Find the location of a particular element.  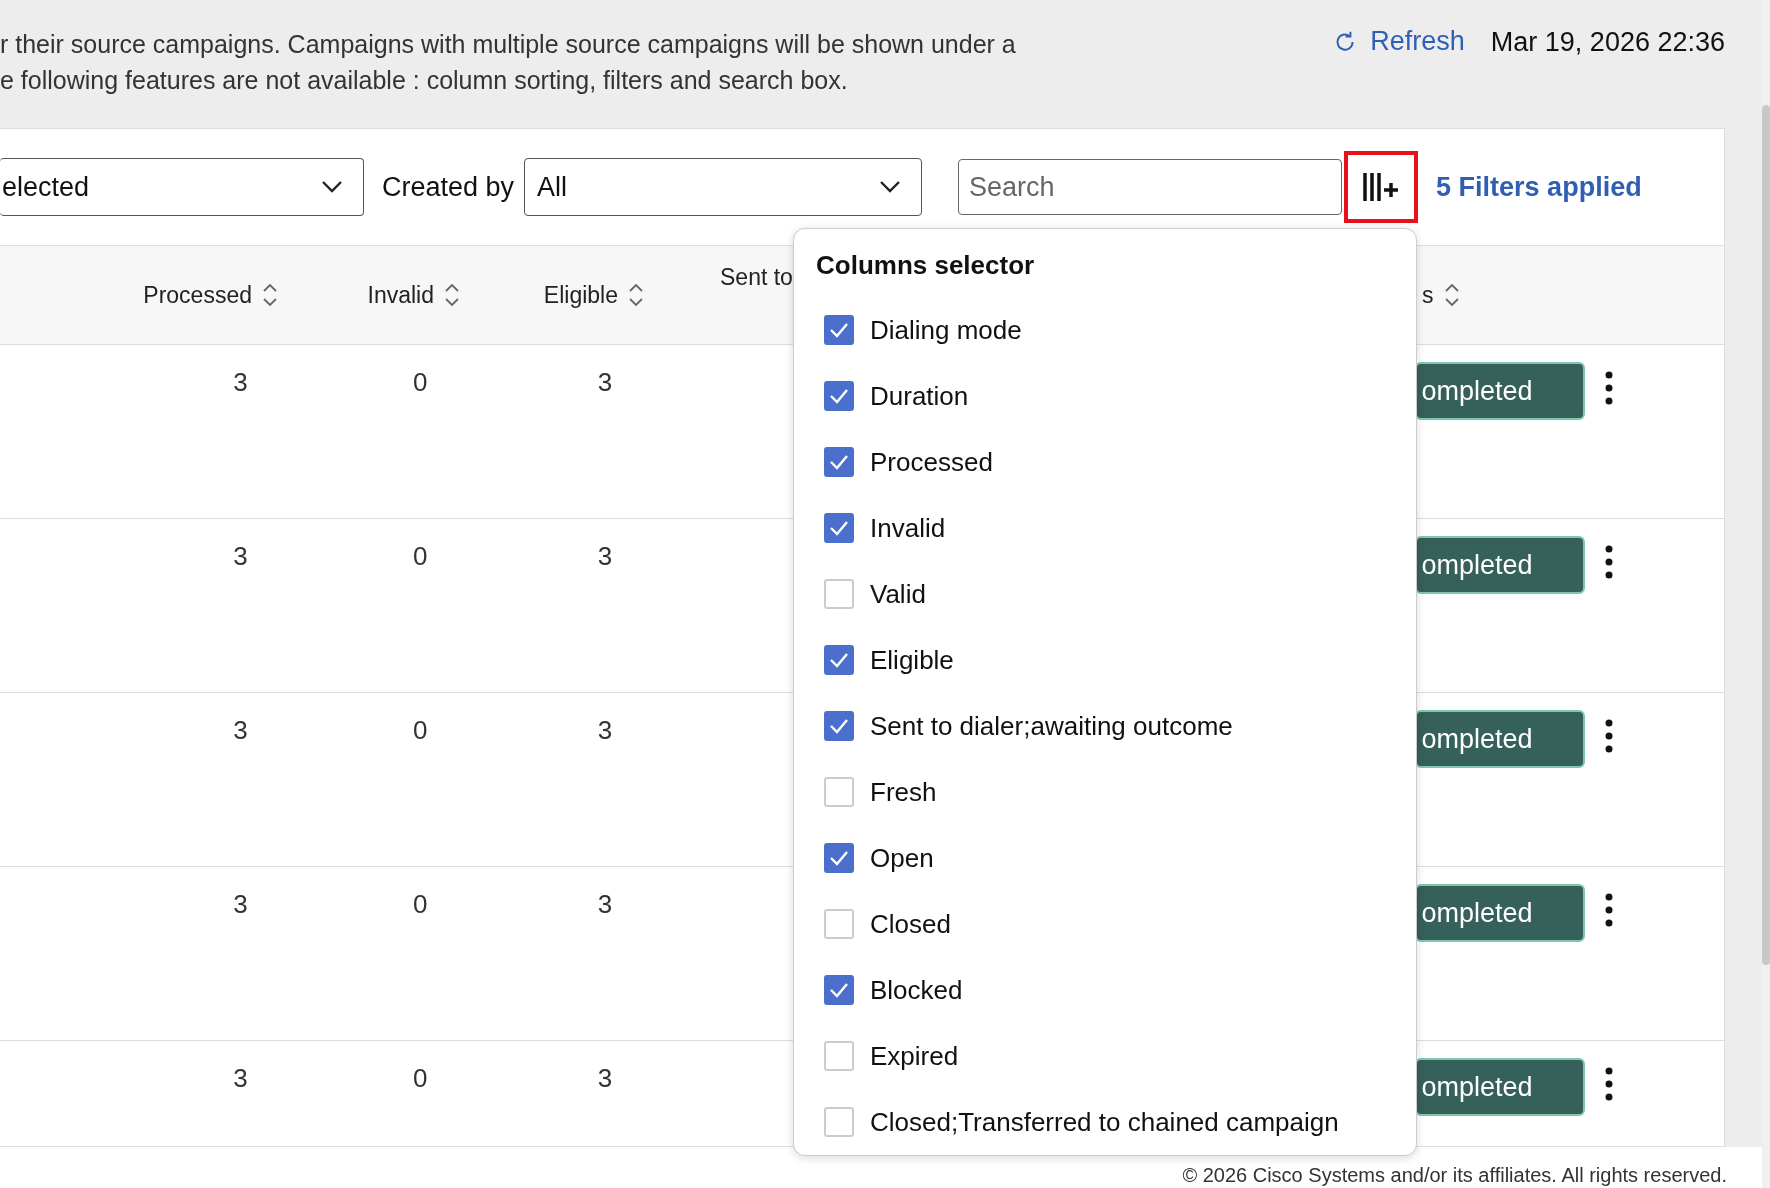

search-field: Search is located at coordinates (1150, 187).